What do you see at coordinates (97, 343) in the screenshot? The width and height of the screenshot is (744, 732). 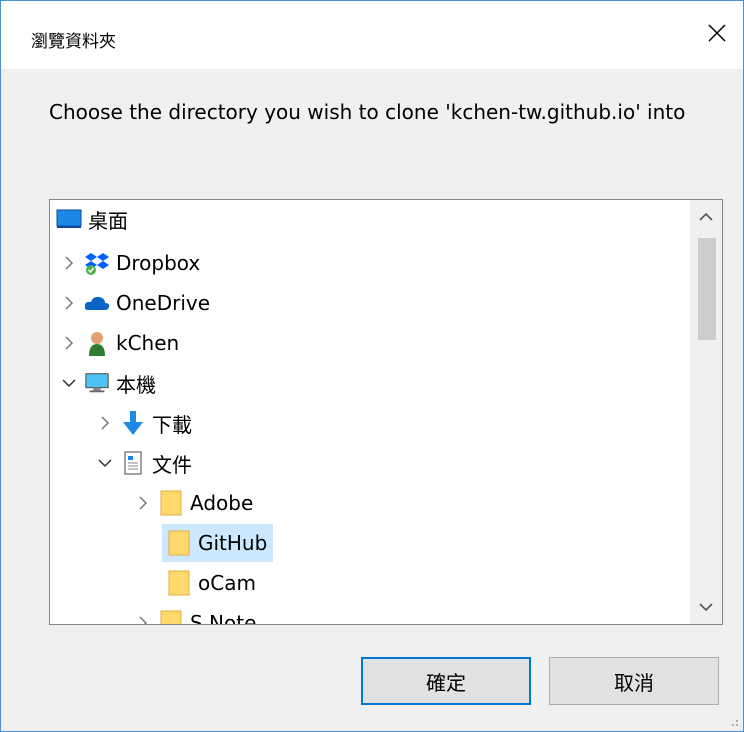 I see `user-icon` at bounding box center [97, 343].